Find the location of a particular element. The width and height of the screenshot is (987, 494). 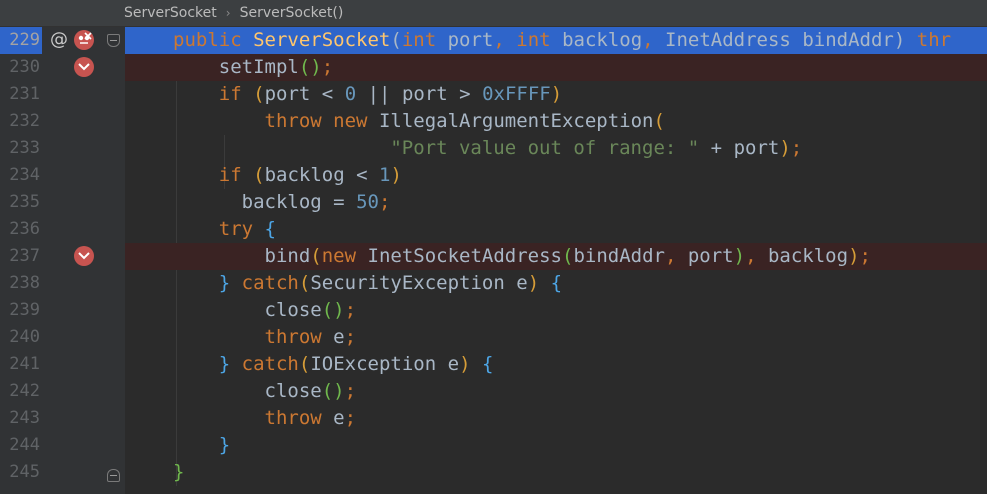

code-line: 234 if (backlog < 1) is located at coordinates (493, 175).